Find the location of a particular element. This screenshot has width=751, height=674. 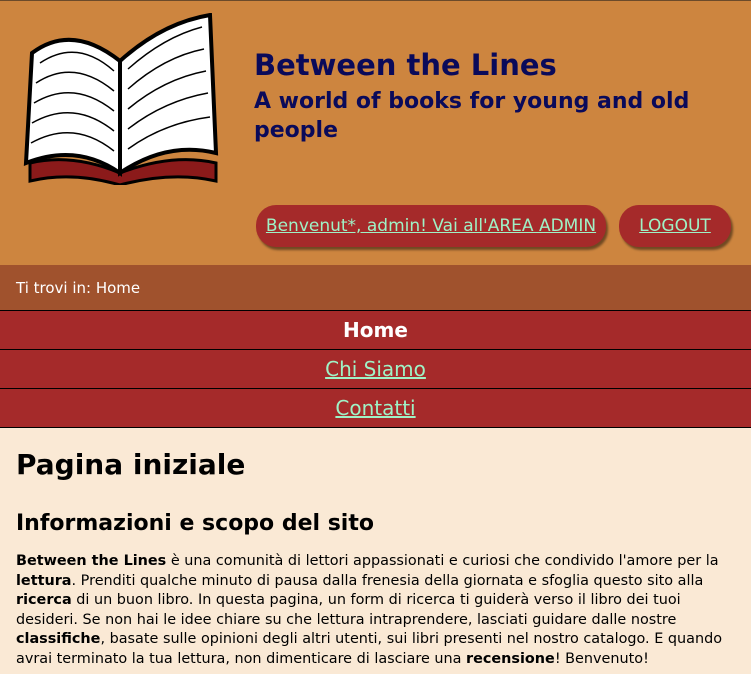

logout-button: LOGOUT is located at coordinates (675, 226).